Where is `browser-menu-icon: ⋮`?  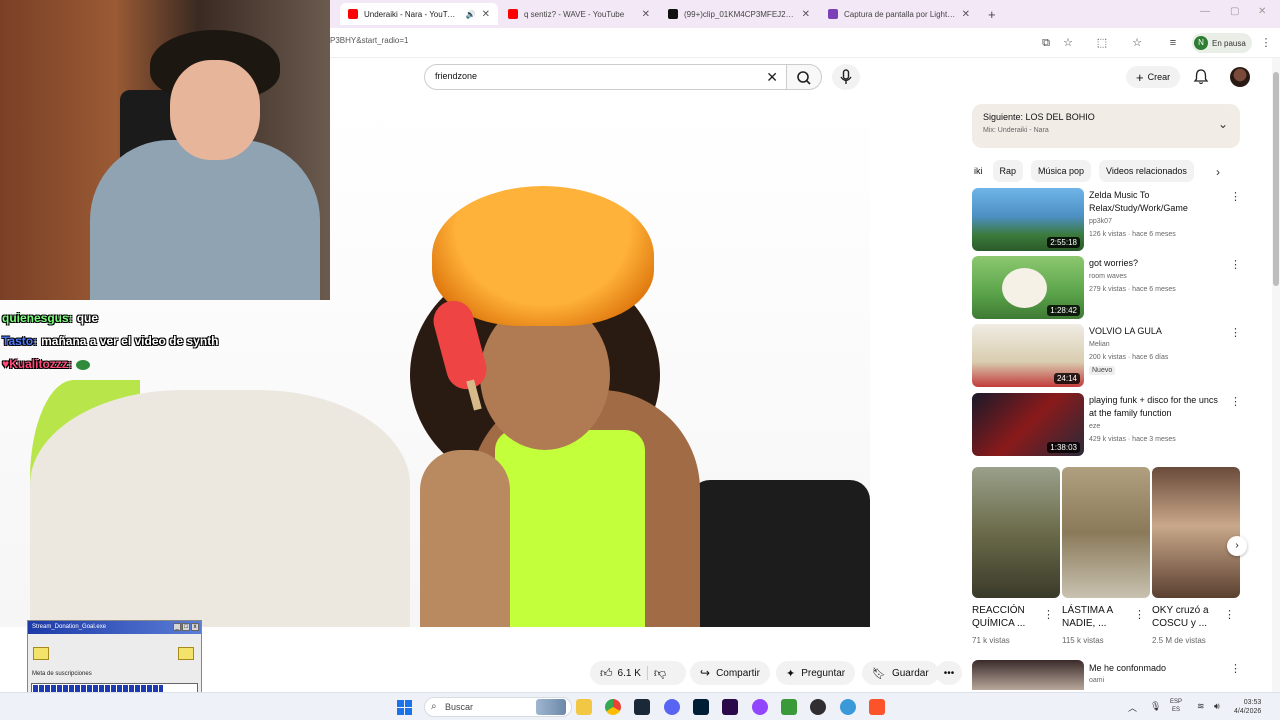 browser-menu-icon: ⋮ is located at coordinates (1266, 43).